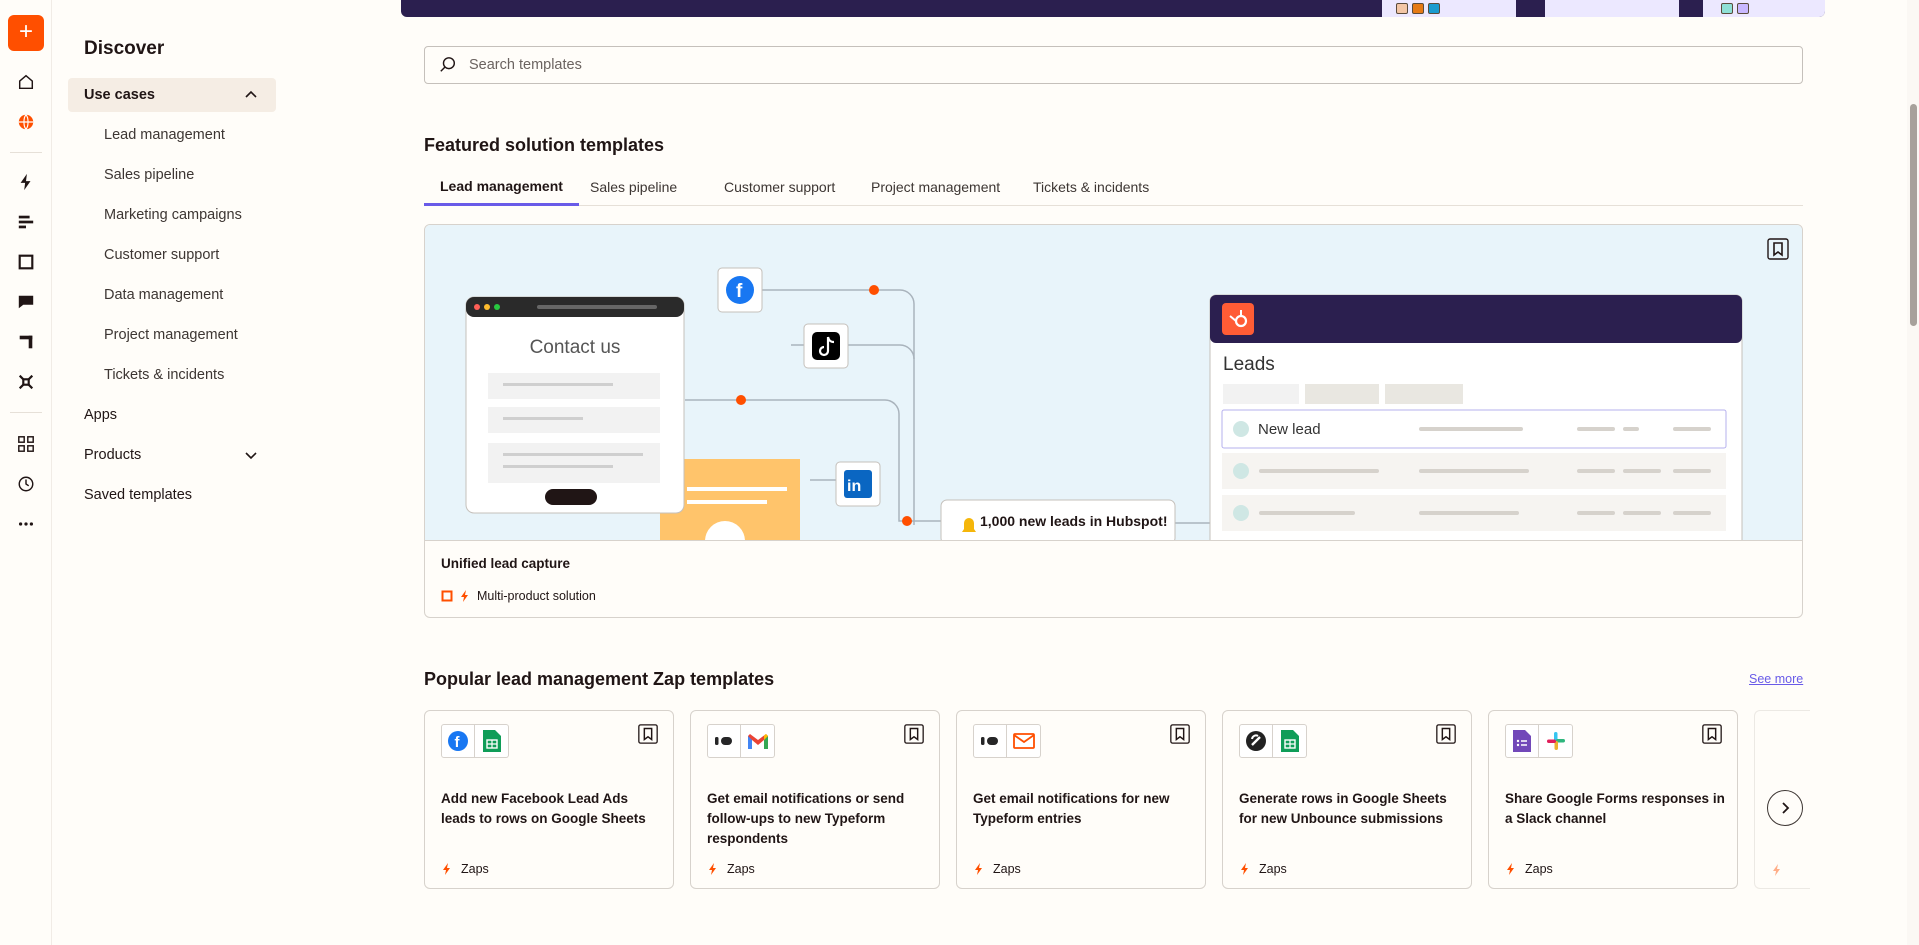 The width and height of the screenshot is (1919, 945). What do you see at coordinates (172, 495) in the screenshot?
I see `nav-saved-templates: Saved templates` at bounding box center [172, 495].